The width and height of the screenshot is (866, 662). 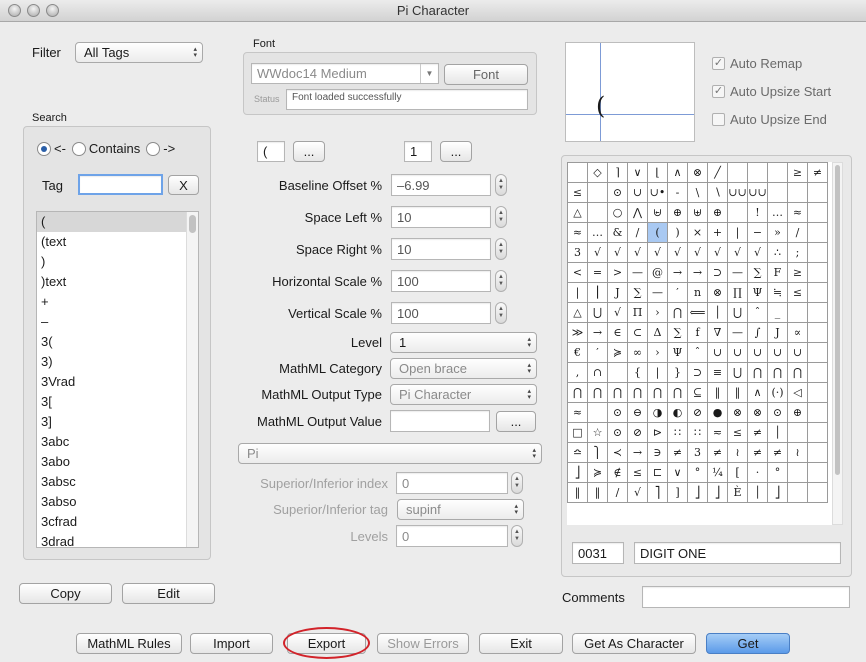 I want to click on count-field: 1, so click(x=418, y=151).